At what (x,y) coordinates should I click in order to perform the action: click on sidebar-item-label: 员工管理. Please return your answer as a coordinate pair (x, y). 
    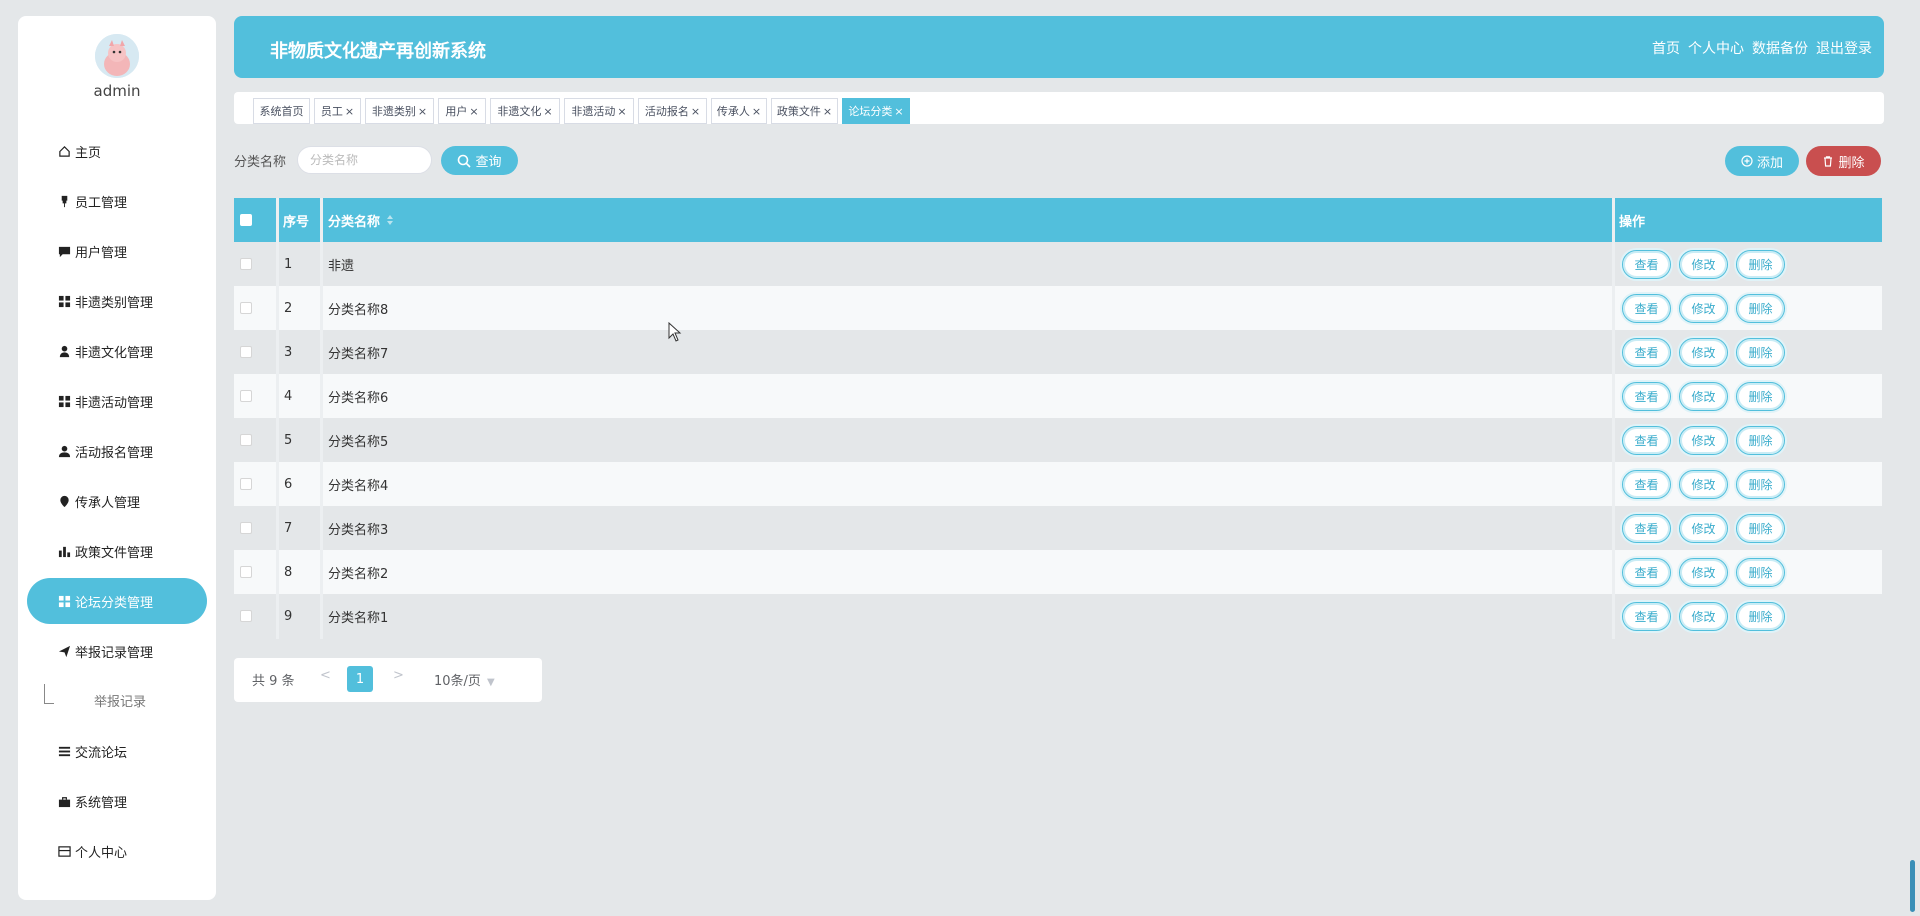
    Looking at the image, I should click on (101, 203).